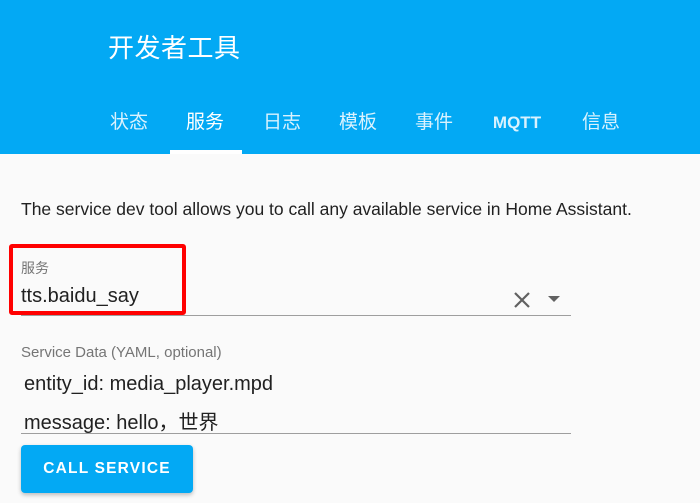 This screenshot has height=503, width=700. Describe the element at coordinates (205, 127) in the screenshot. I see `tab-services: 服务` at that location.